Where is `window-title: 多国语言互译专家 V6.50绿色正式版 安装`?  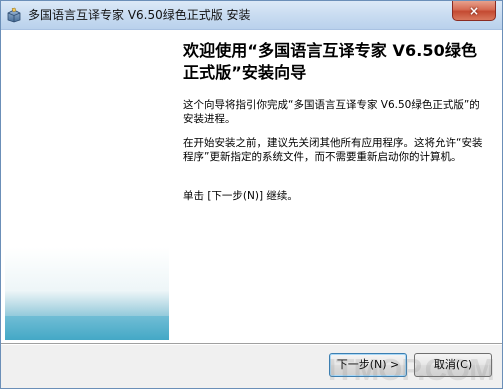
window-title: 多国语言互译专家 V6.50绿色正式版 安装 is located at coordinates (139, 15).